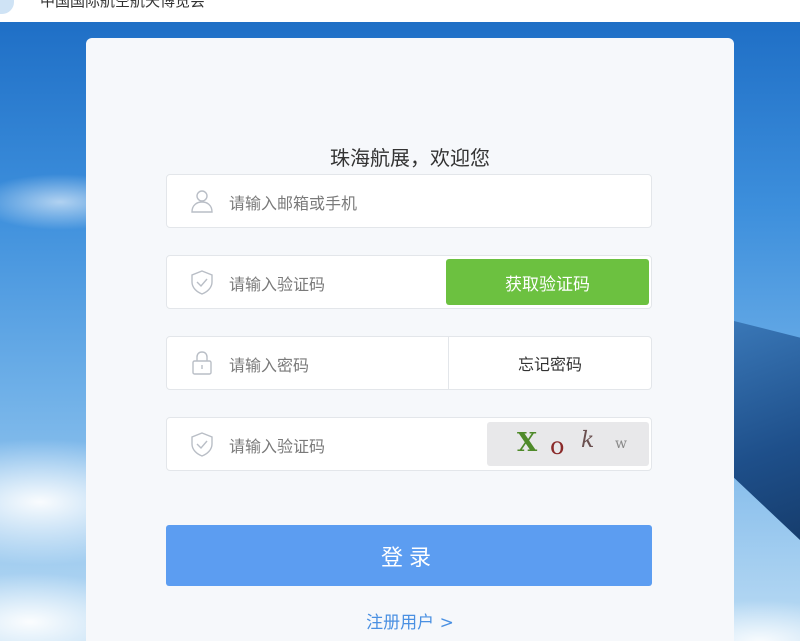 The width and height of the screenshot is (800, 641). What do you see at coordinates (409, 555) in the screenshot?
I see `login-button: 登录` at bounding box center [409, 555].